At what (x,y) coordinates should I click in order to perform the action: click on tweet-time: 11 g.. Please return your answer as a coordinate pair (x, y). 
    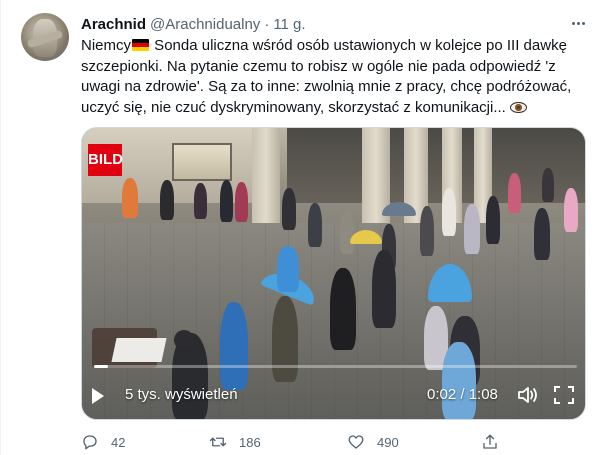
    Looking at the image, I should click on (289, 24).